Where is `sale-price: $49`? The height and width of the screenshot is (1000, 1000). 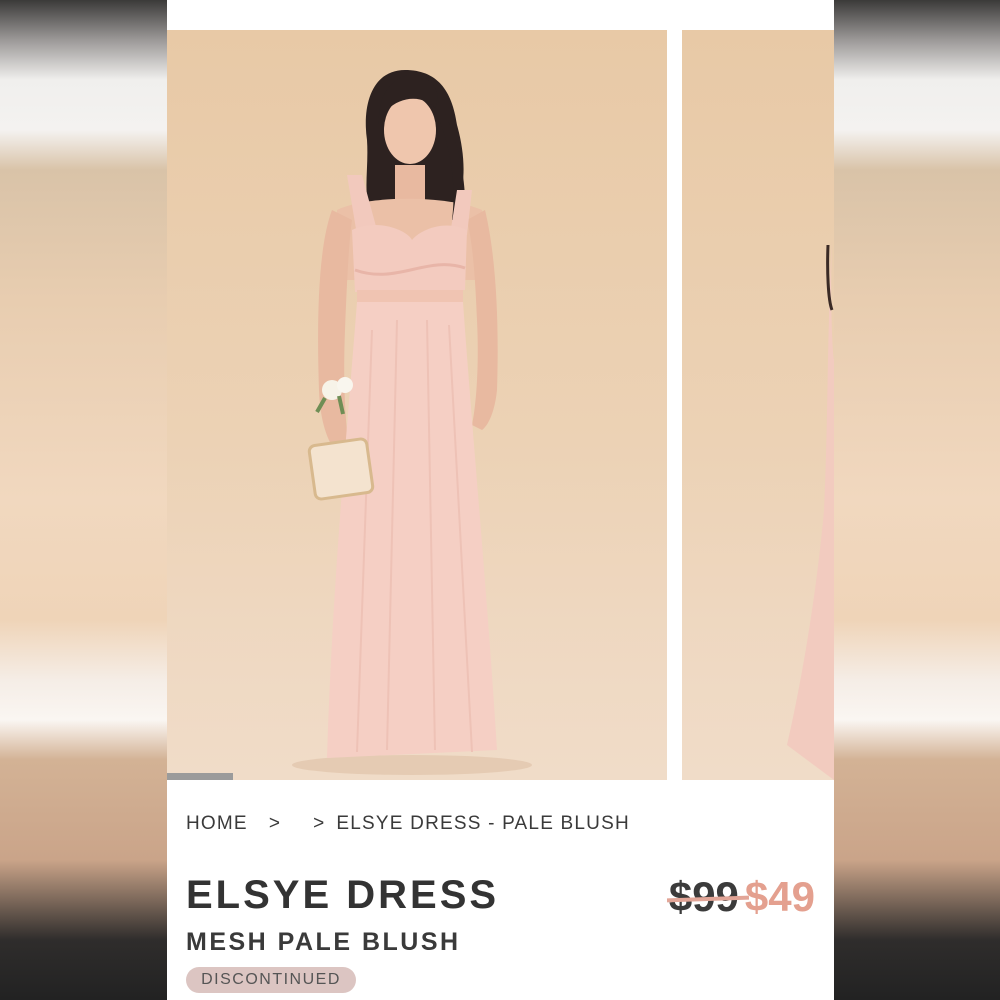 sale-price: $49 is located at coordinates (779, 896).